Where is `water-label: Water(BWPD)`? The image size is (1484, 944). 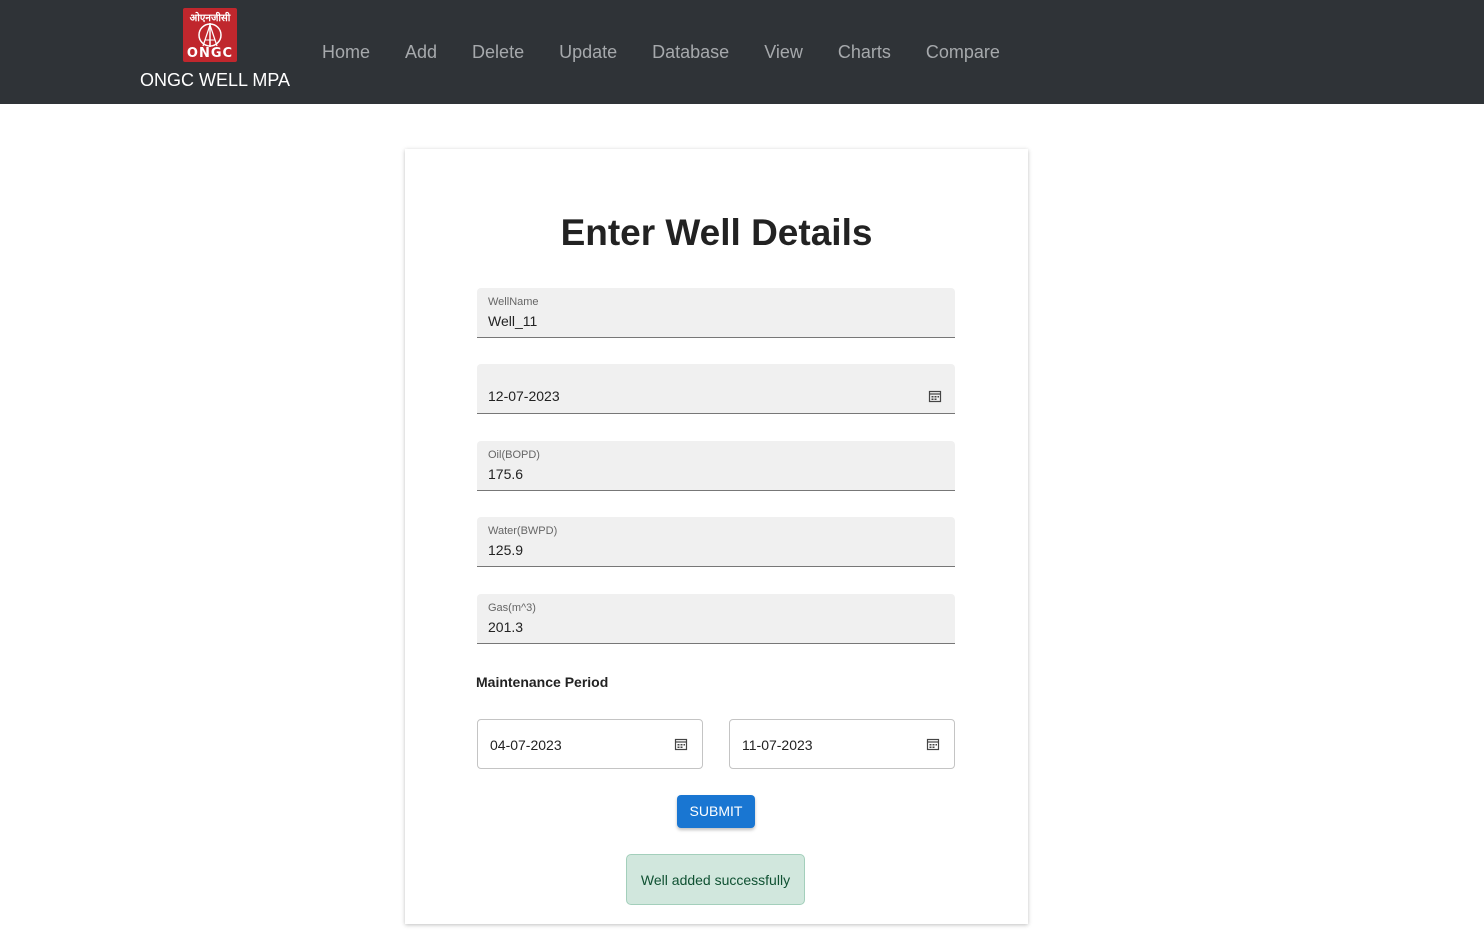 water-label: Water(BWPD) is located at coordinates (523, 531).